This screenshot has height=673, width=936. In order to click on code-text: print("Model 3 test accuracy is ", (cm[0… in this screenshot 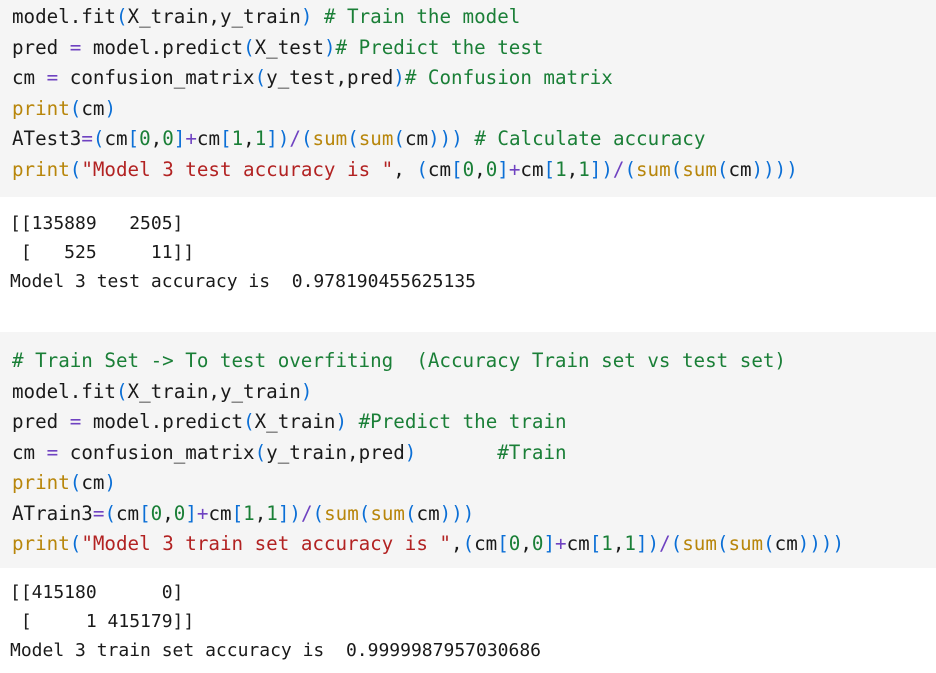, I will do `click(405, 169)`.